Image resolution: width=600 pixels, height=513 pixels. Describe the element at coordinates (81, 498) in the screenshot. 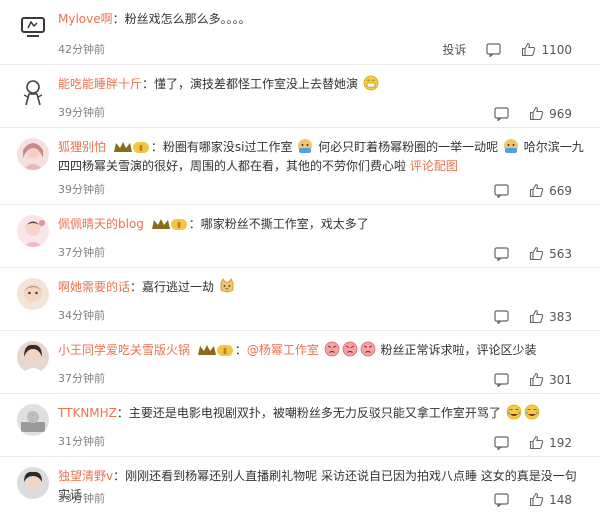

I see `comment-time: 33分钟前` at that location.